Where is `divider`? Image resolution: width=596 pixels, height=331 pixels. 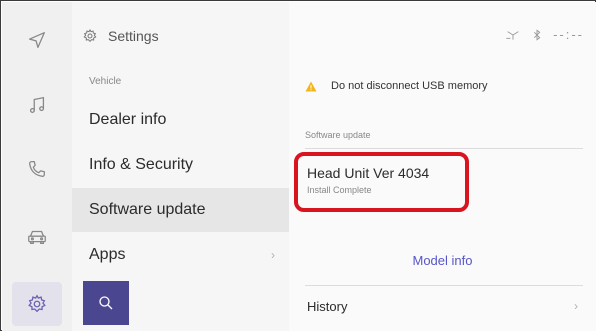
divider is located at coordinates (444, 148).